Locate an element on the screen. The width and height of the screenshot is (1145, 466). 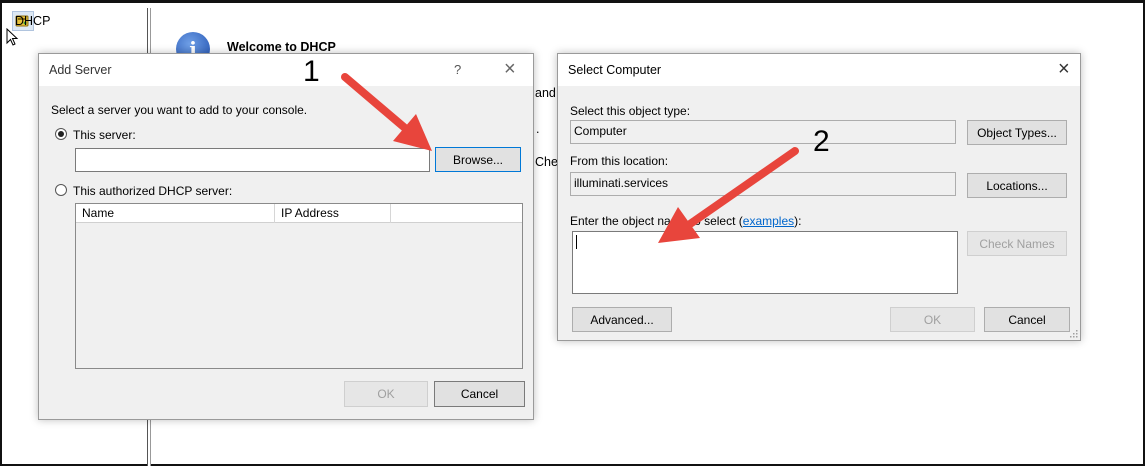
arrow-to-browse is located at coordinates (386, 112).